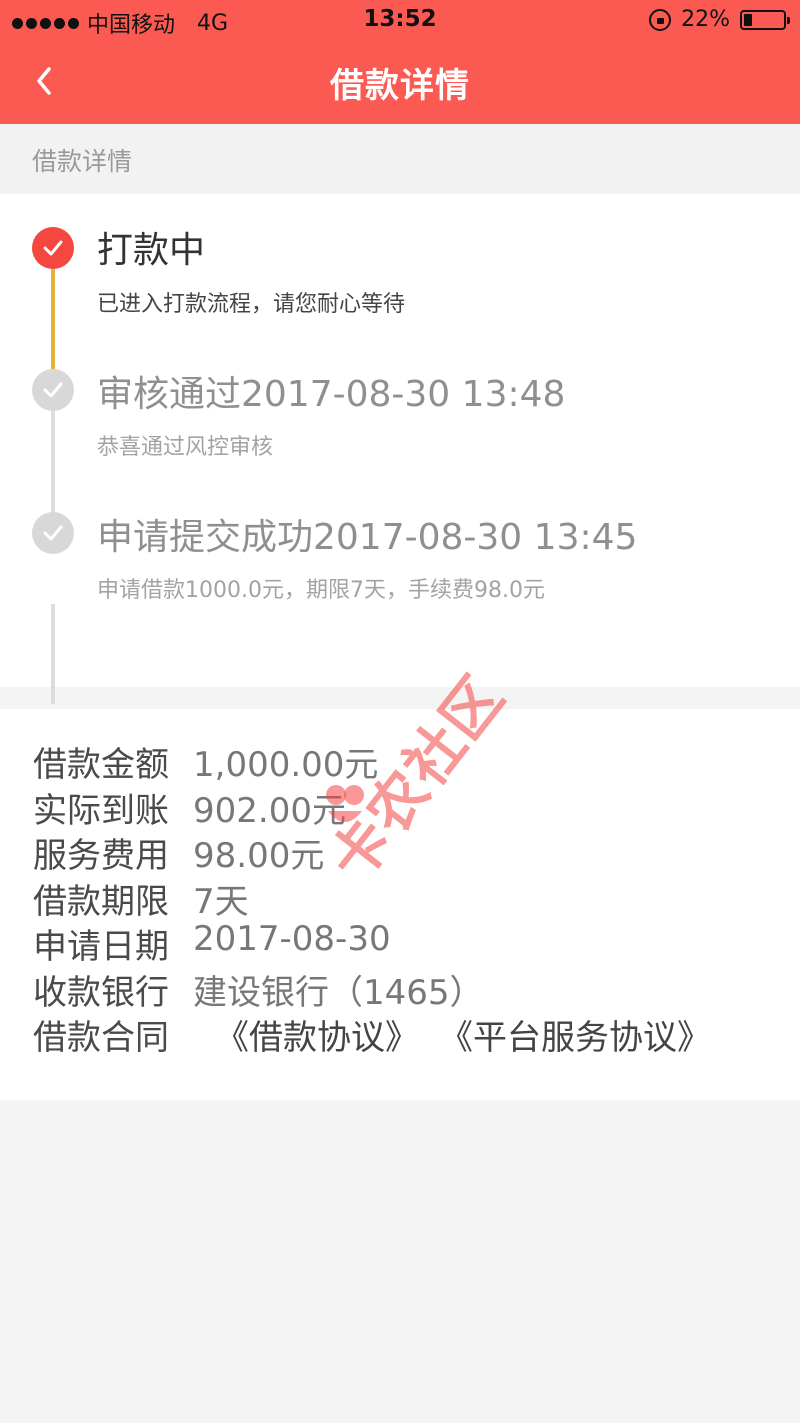  Describe the element at coordinates (101, 765) in the screenshot. I see `detail-label: 借款金额` at that location.